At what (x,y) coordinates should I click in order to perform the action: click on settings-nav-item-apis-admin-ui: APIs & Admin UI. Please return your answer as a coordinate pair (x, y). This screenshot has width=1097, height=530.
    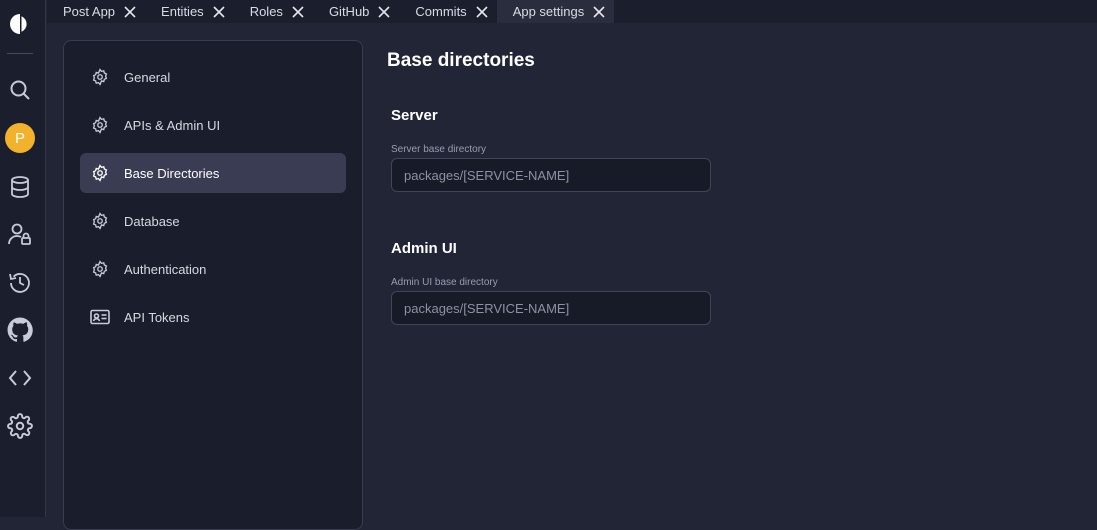
    Looking at the image, I should click on (213, 125).